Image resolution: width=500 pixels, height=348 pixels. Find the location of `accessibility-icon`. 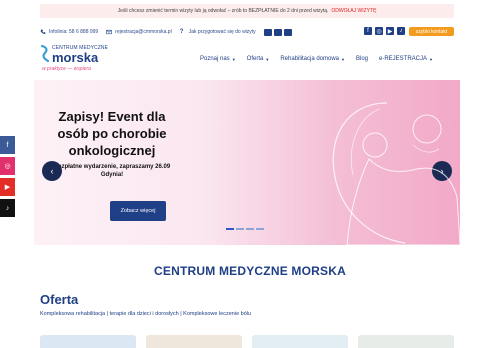

accessibility-icon is located at coordinates (267, 32).